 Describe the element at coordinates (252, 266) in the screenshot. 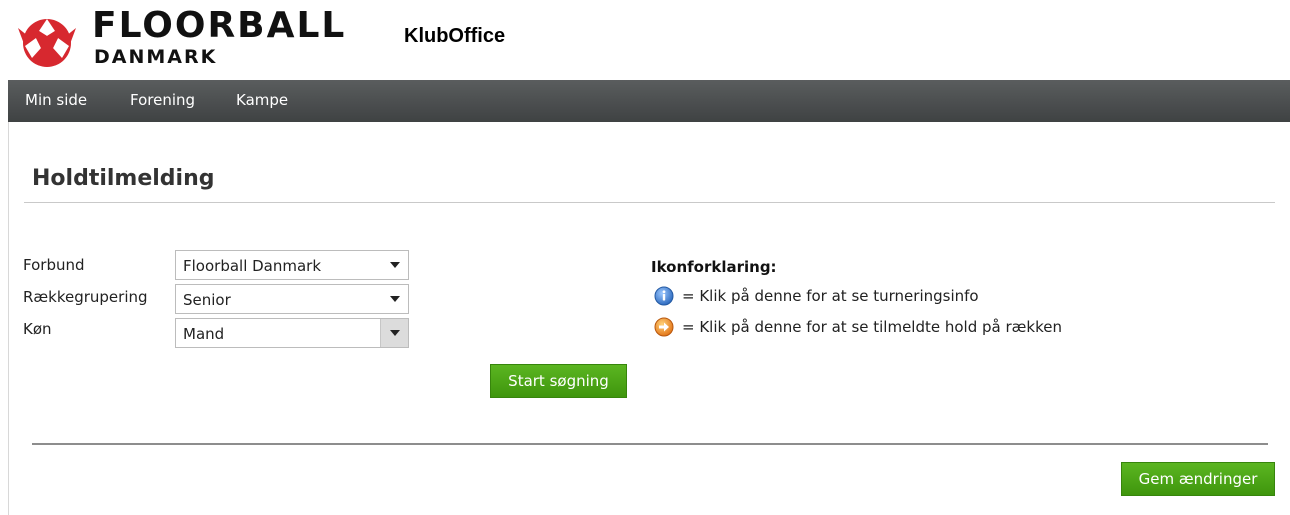

I see `forbund-value: Floorball Danmark` at that location.